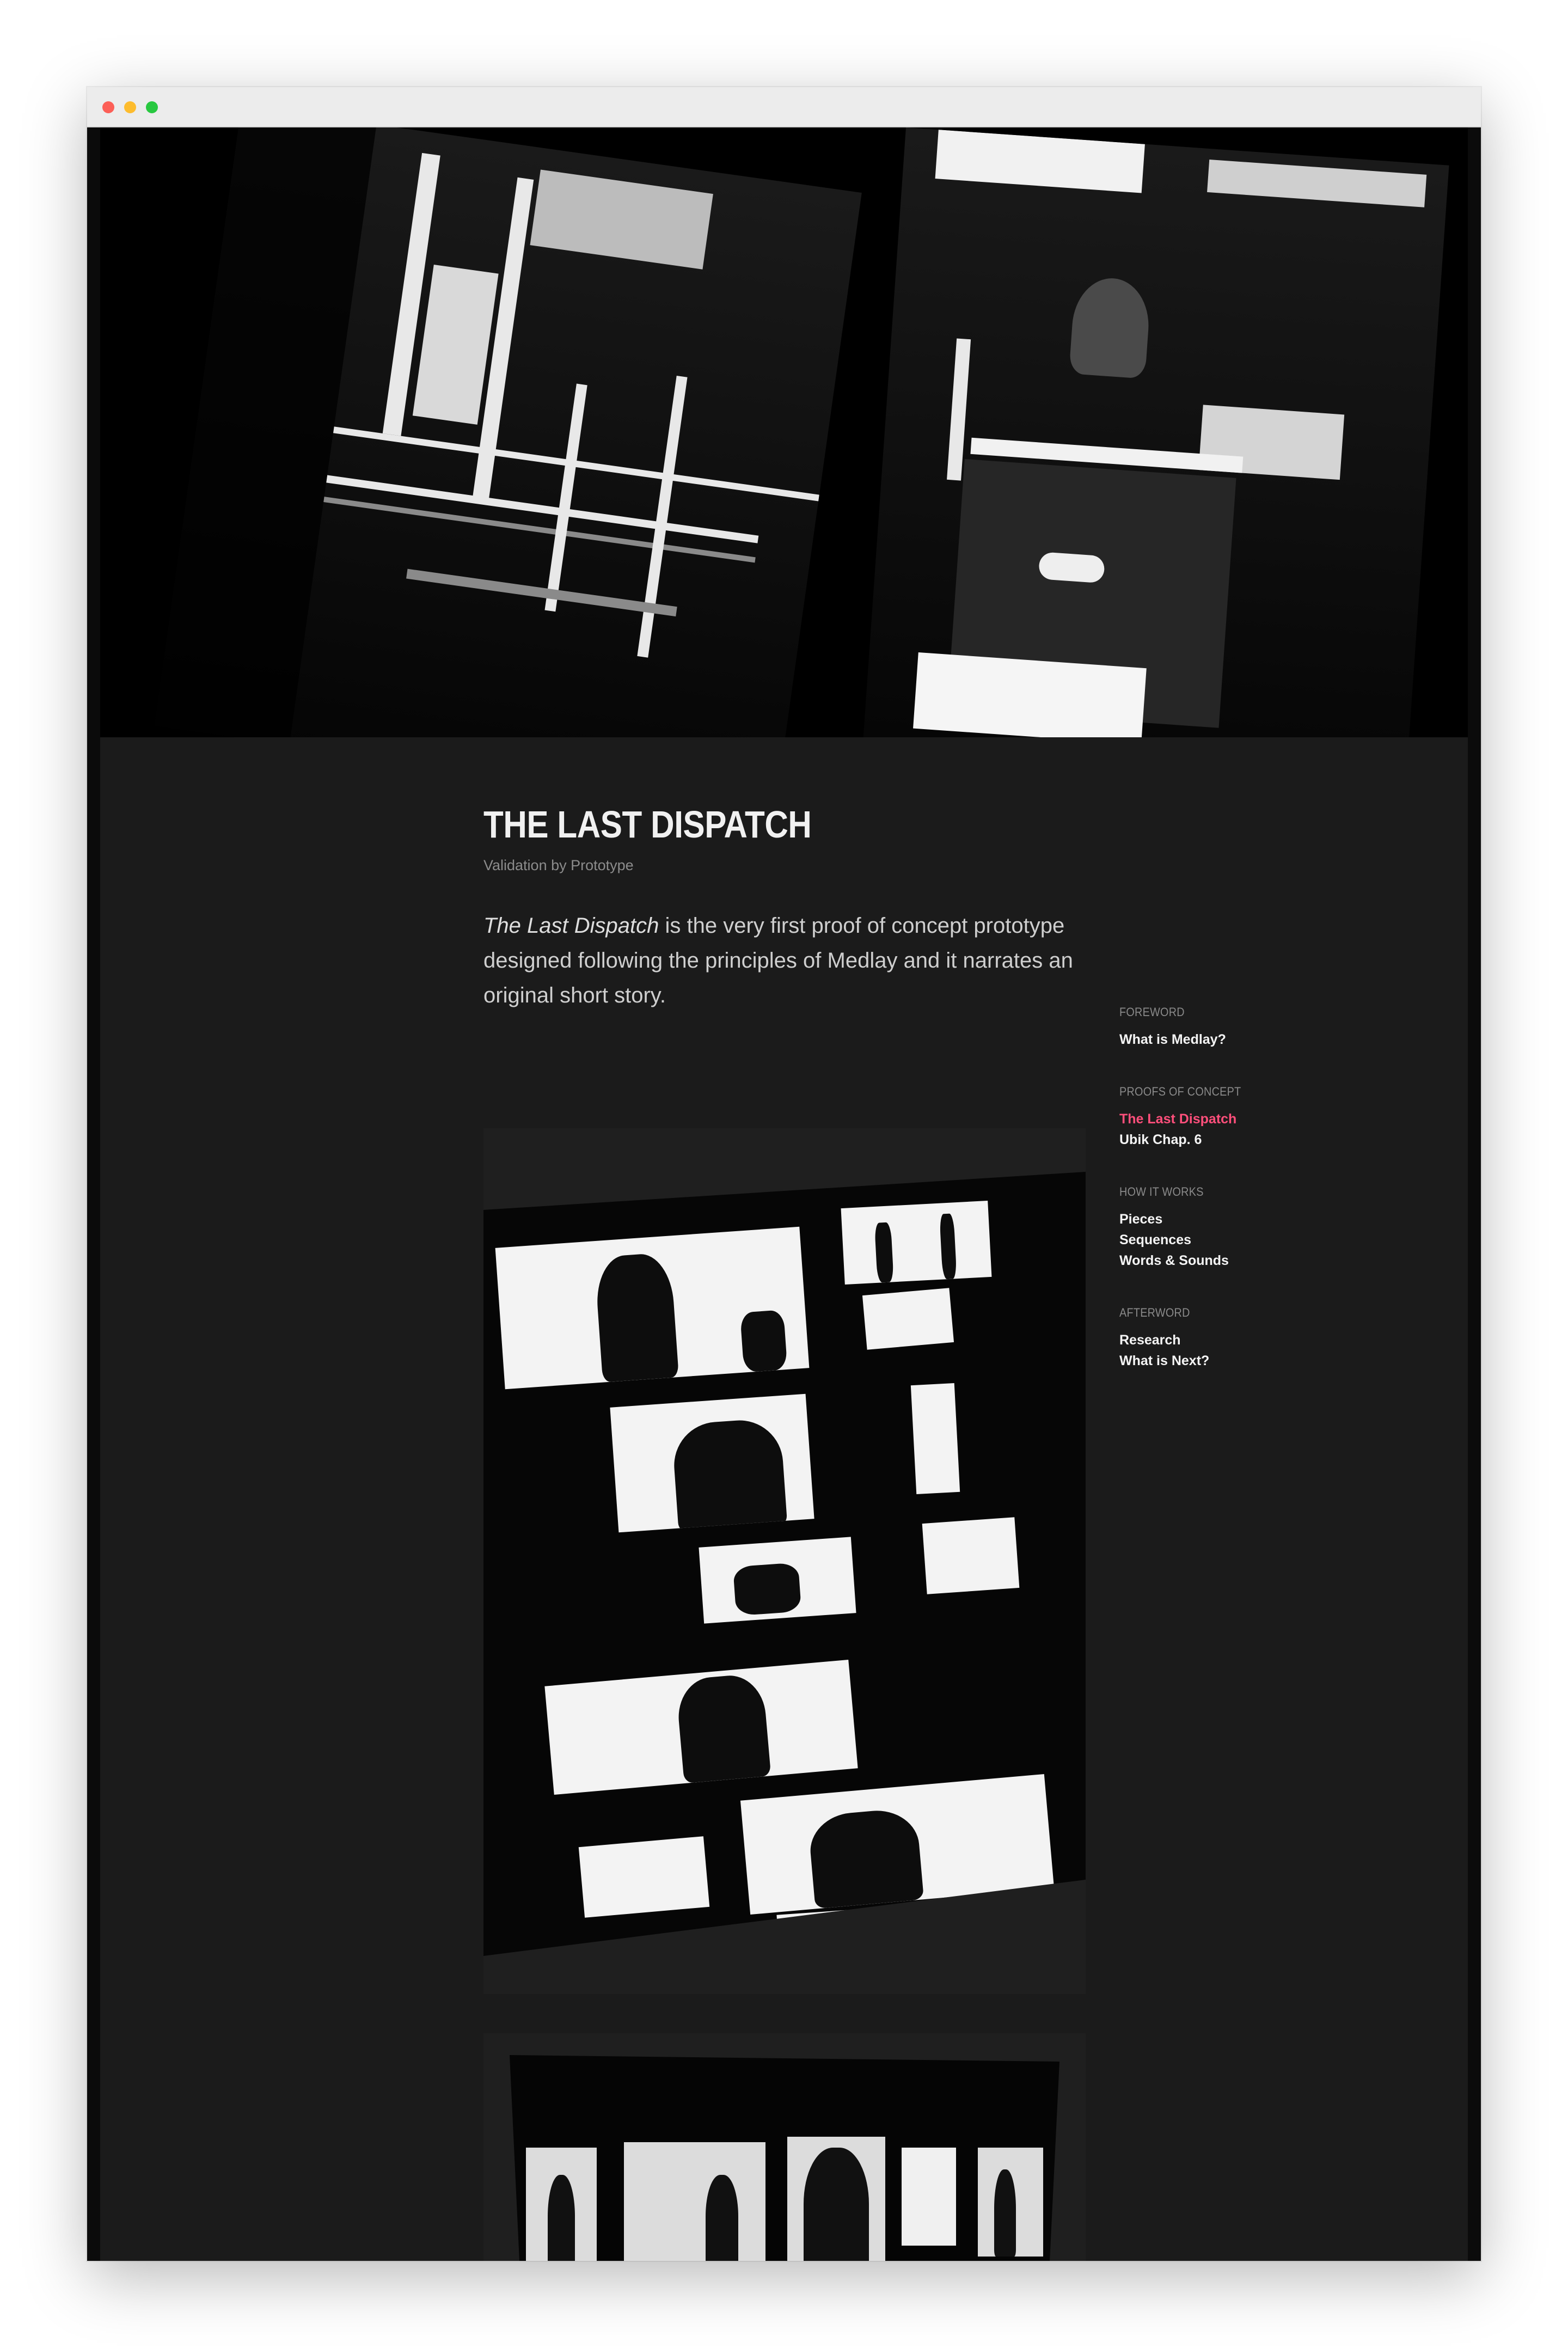 This screenshot has width=1568, height=2348. What do you see at coordinates (1152, 1012) in the screenshot?
I see `toc-heading-foreword: FOREWORD` at bounding box center [1152, 1012].